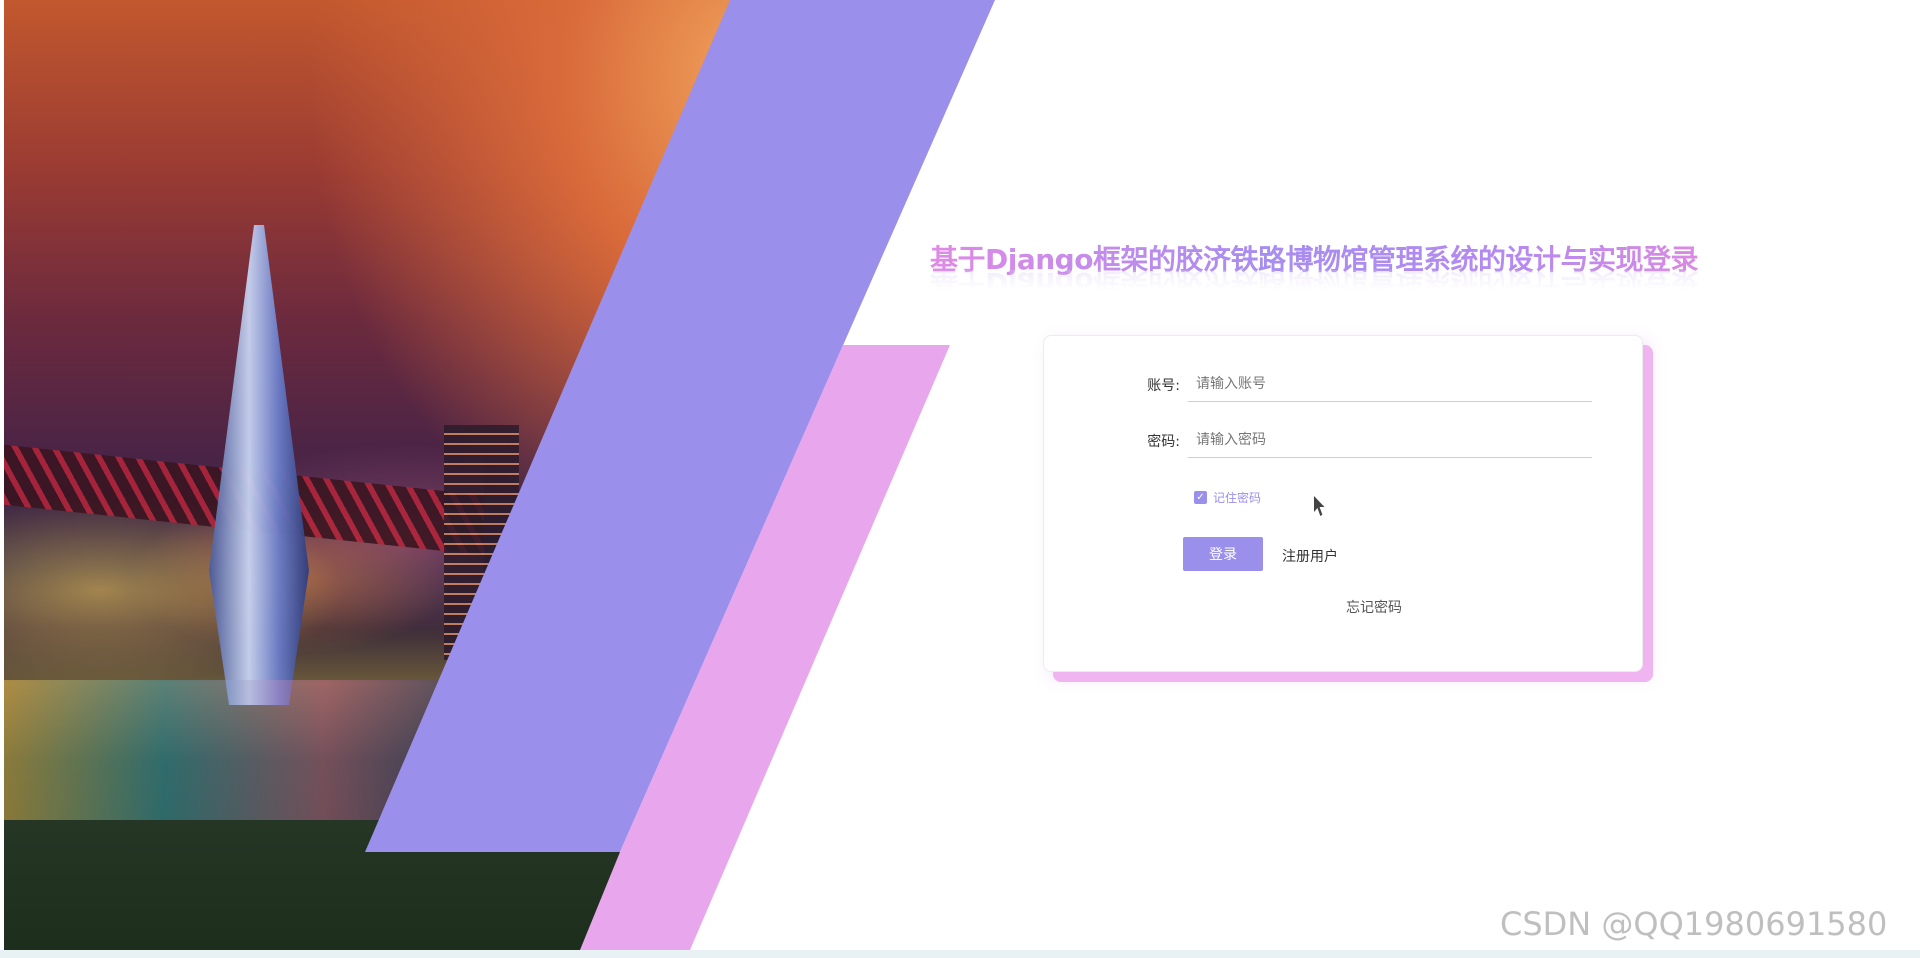  I want to click on forgot-password-link: 忘记密码, so click(1374, 607).